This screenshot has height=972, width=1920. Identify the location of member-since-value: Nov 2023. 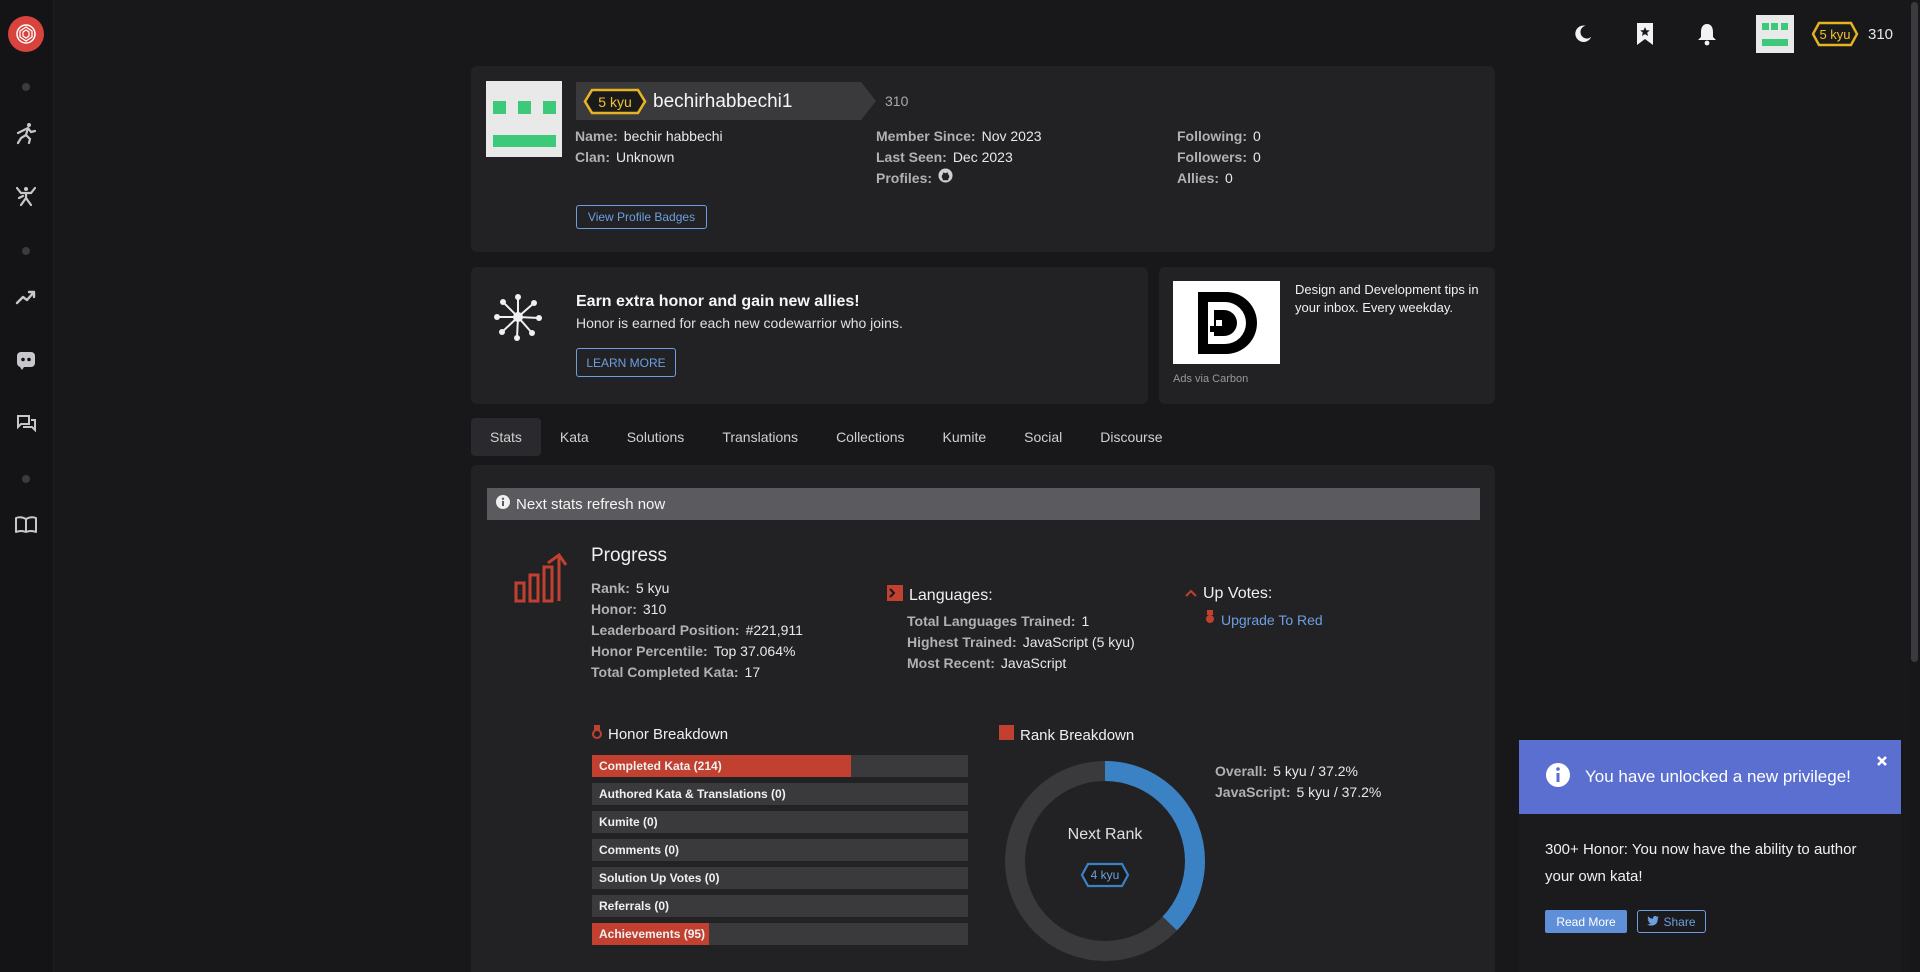
(1011, 135).